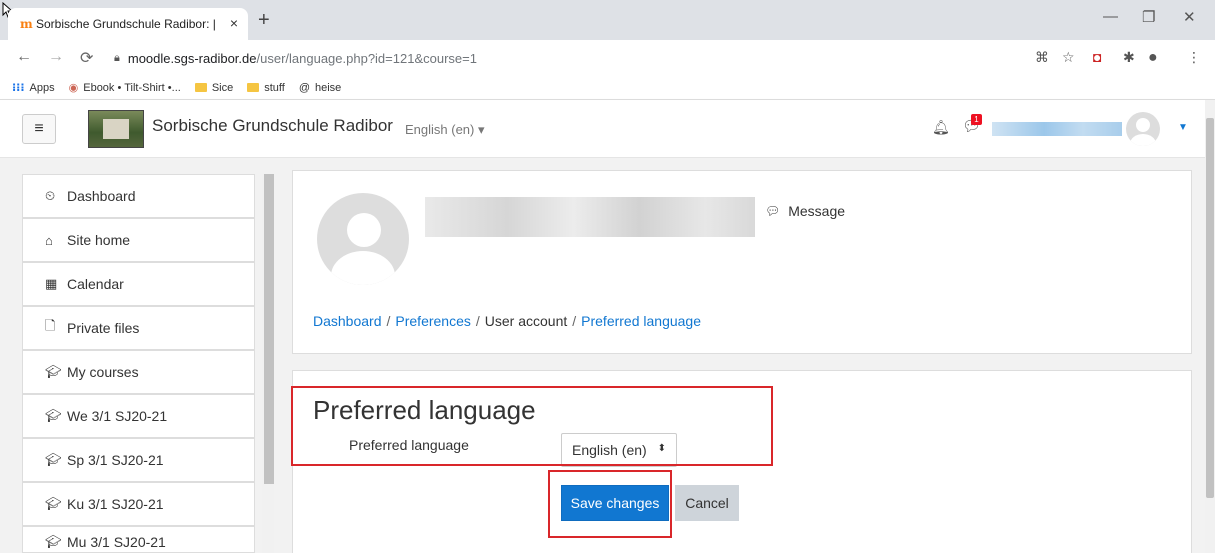  What do you see at coordinates (1148, 17) in the screenshot?
I see `restore-icon: ❐` at bounding box center [1148, 17].